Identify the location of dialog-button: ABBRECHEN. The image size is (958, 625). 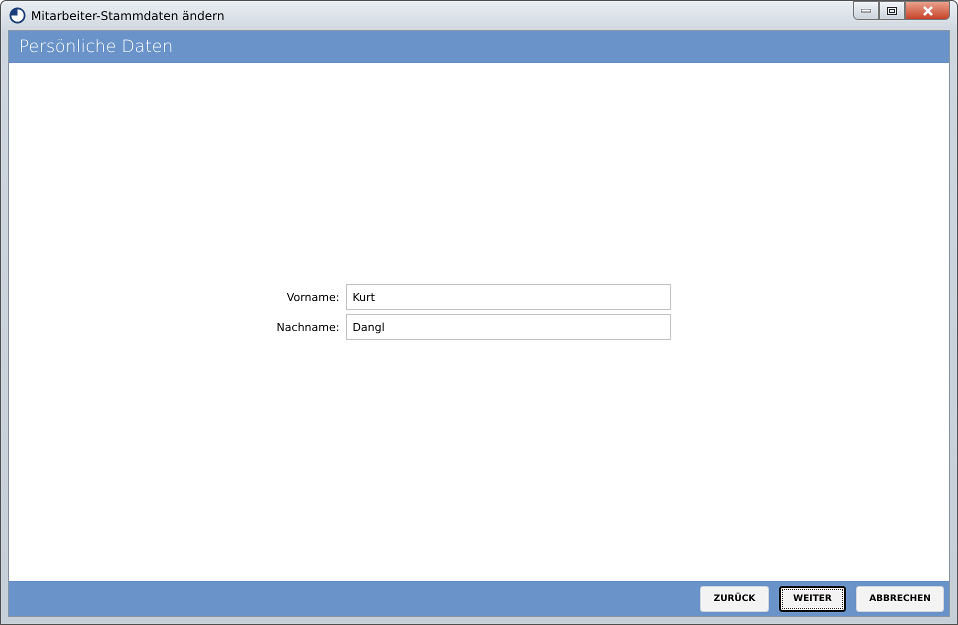
(900, 599).